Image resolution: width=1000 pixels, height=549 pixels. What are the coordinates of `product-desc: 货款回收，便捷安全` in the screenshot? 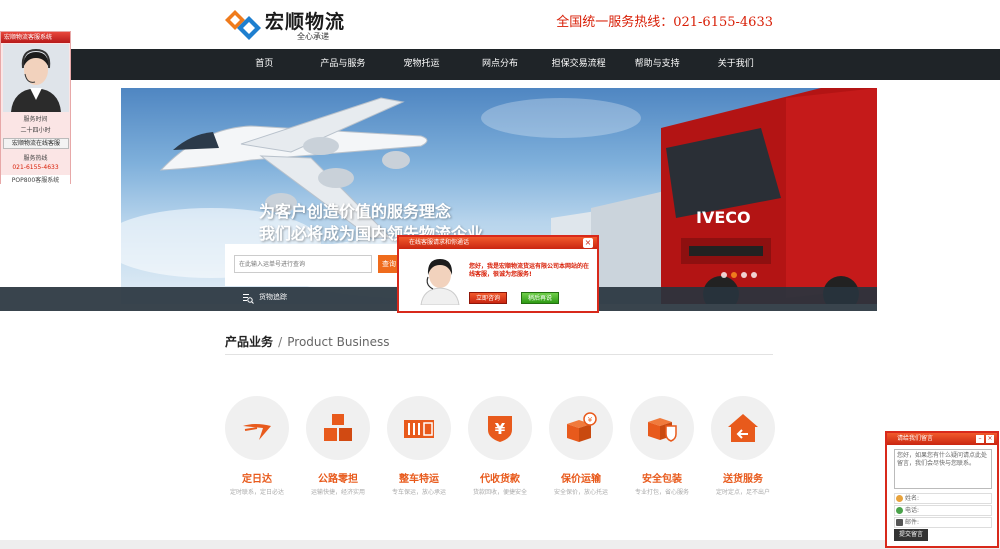 It's located at (499, 492).